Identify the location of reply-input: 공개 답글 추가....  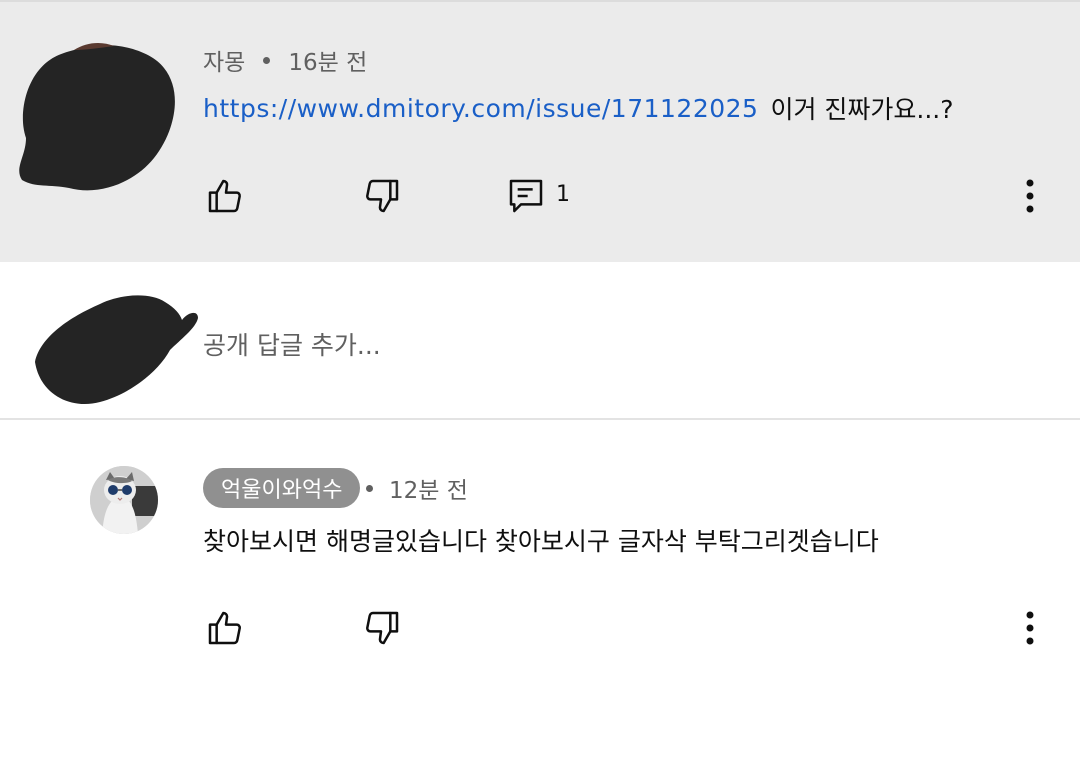
(292, 344).